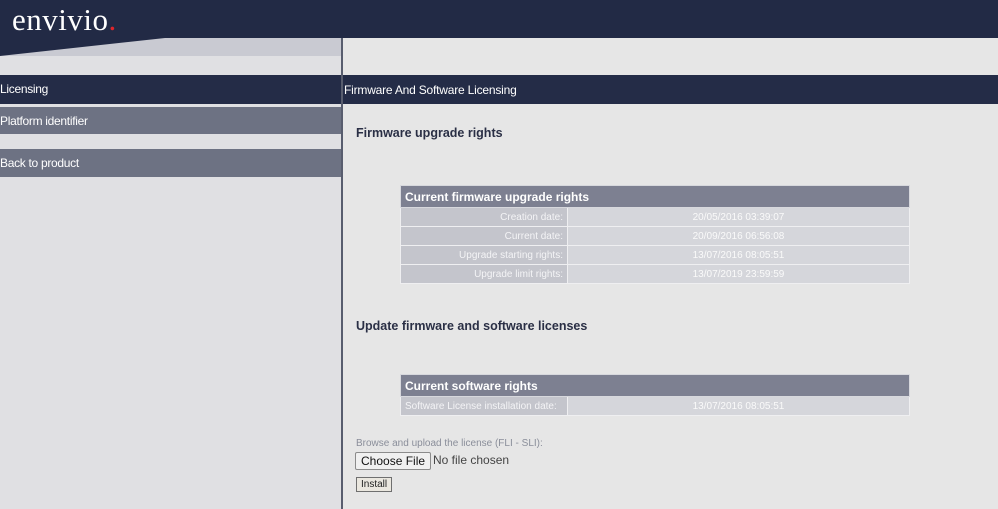 The width and height of the screenshot is (998, 509). What do you see at coordinates (342, 273) in the screenshot?
I see `sidebar-divider` at bounding box center [342, 273].